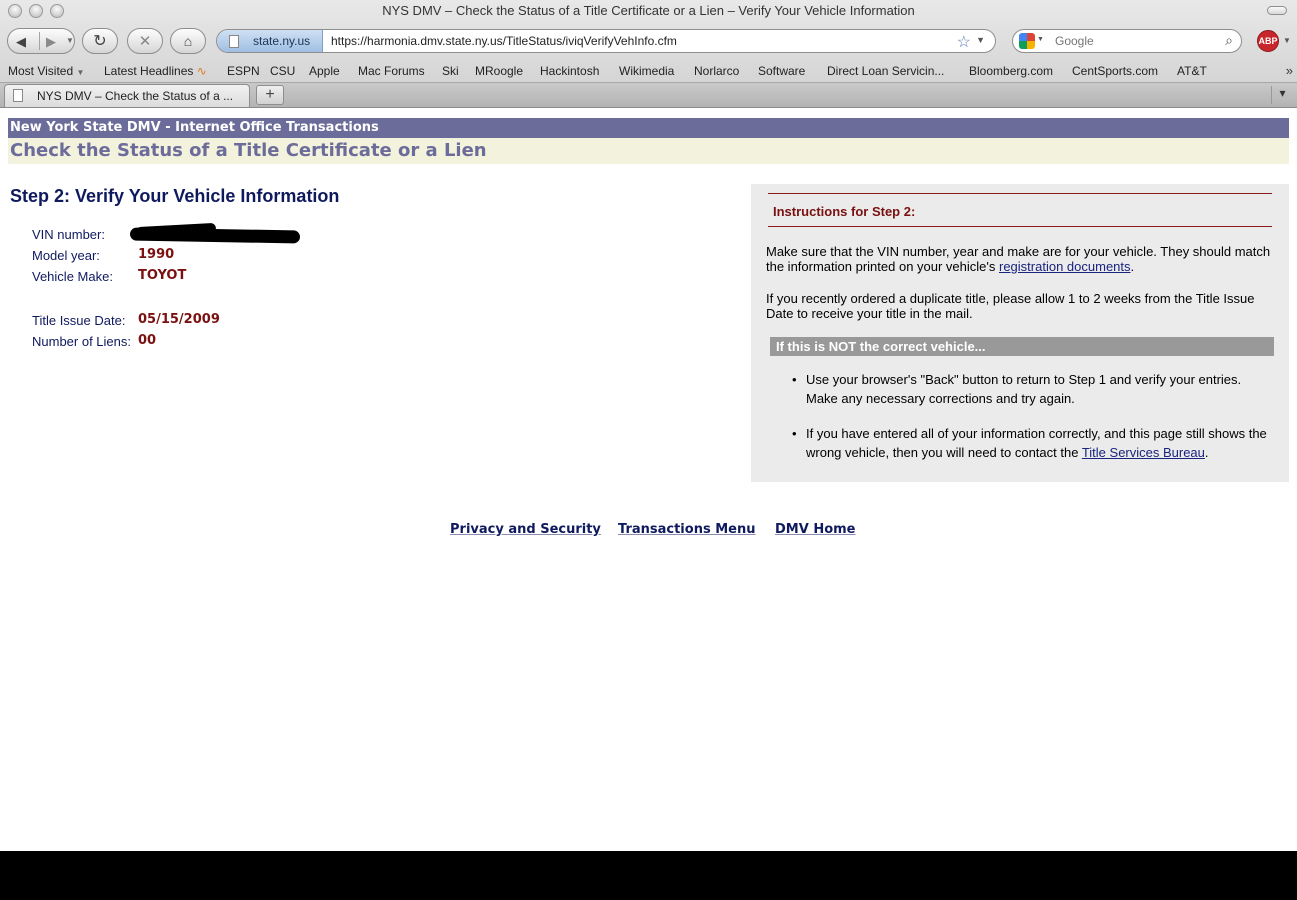 This screenshot has height=900, width=1297. What do you see at coordinates (243, 71) in the screenshot?
I see `bookmark-espn: ESPN` at bounding box center [243, 71].